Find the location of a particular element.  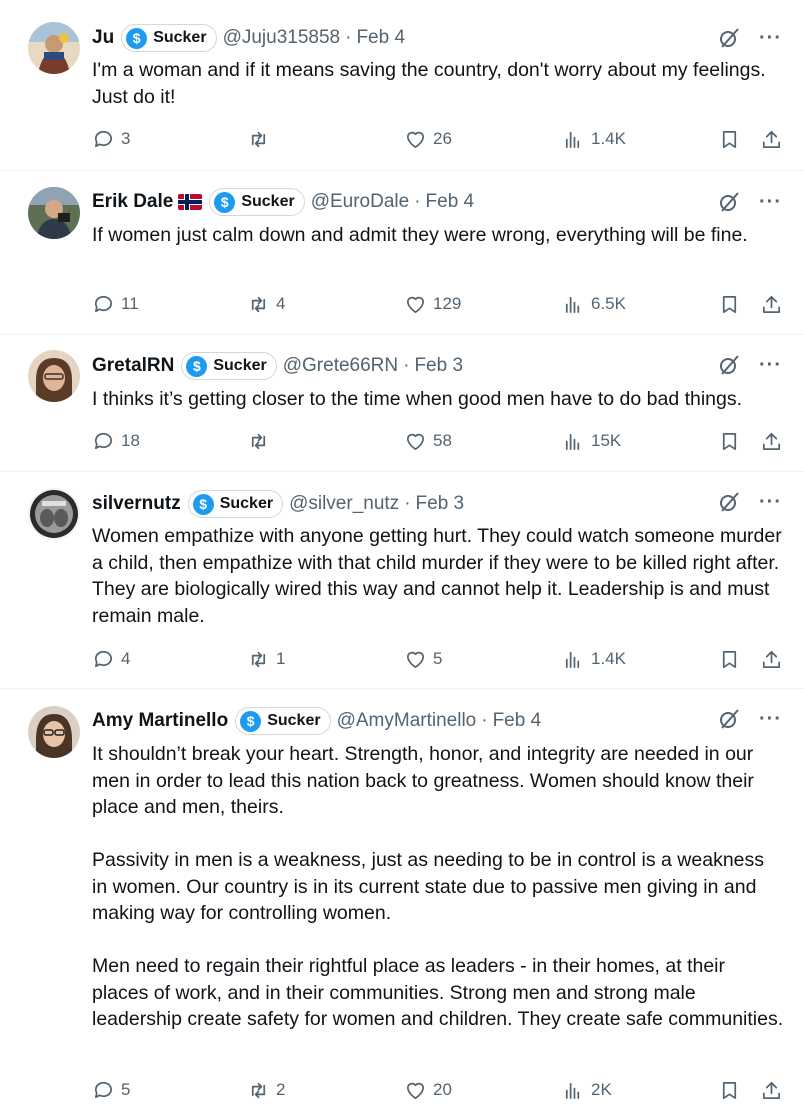

like-button: 129 is located at coordinates (432, 304).